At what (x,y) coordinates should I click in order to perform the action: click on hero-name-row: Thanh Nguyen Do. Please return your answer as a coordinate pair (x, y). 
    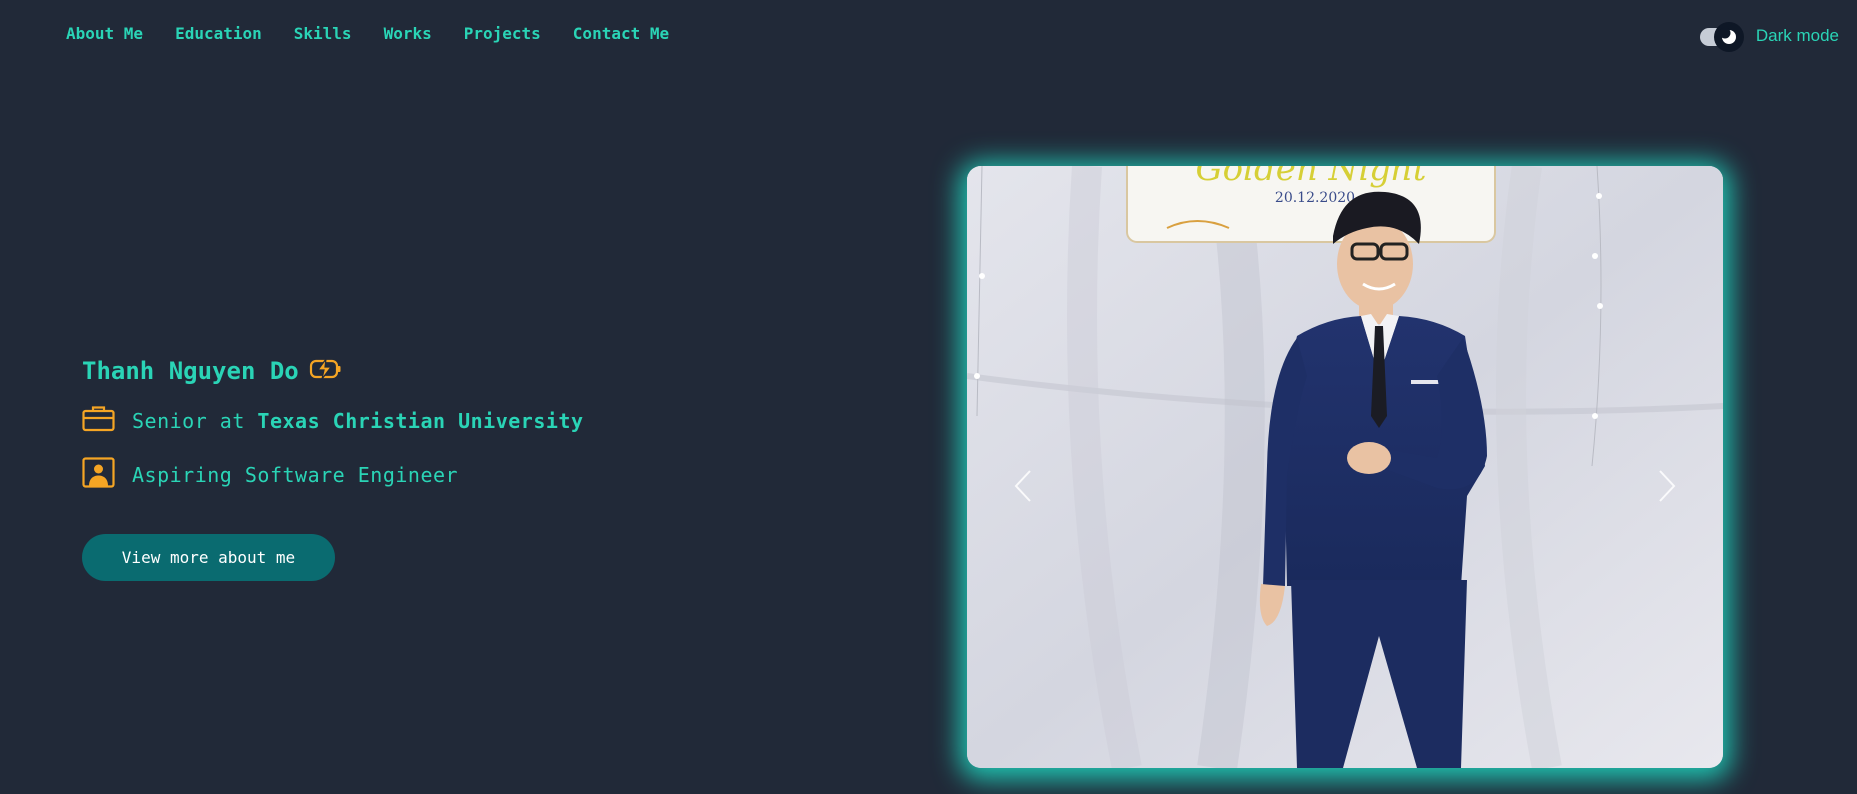
    Looking at the image, I should click on (212, 371).